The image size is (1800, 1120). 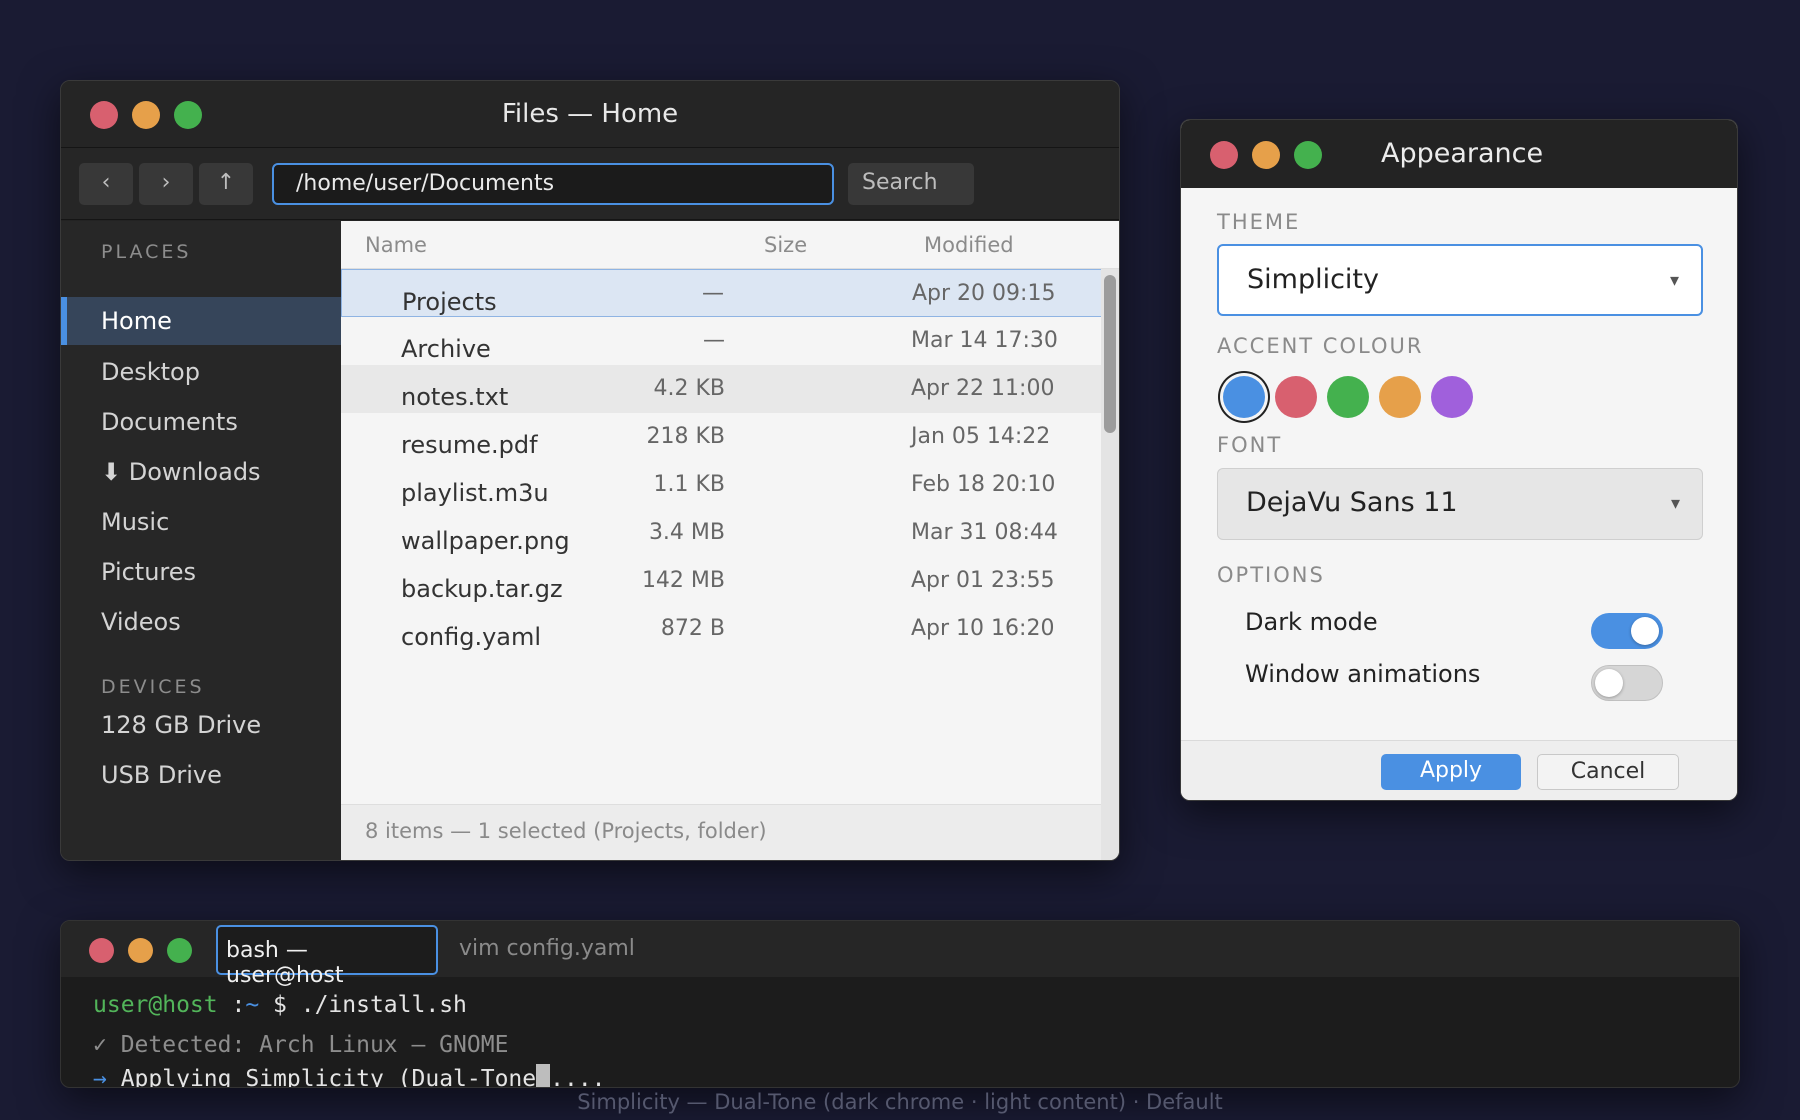 What do you see at coordinates (153, 687) in the screenshot?
I see `devices-heading: DEVICES` at bounding box center [153, 687].